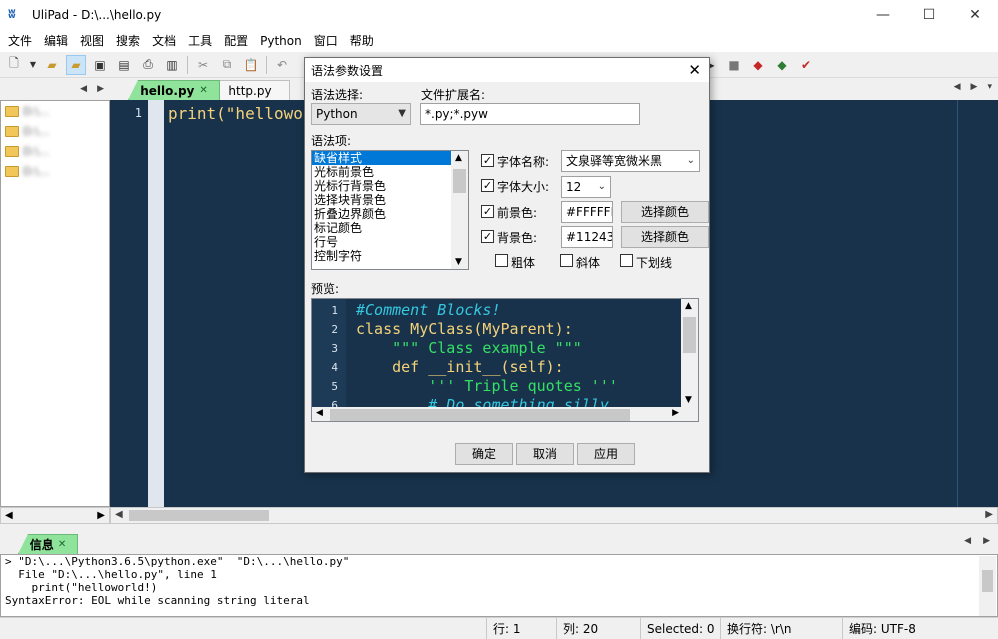 The height and width of the screenshot is (639, 998). What do you see at coordinates (487, 160) in the screenshot?
I see `font-name-checkbox: ✓` at bounding box center [487, 160].